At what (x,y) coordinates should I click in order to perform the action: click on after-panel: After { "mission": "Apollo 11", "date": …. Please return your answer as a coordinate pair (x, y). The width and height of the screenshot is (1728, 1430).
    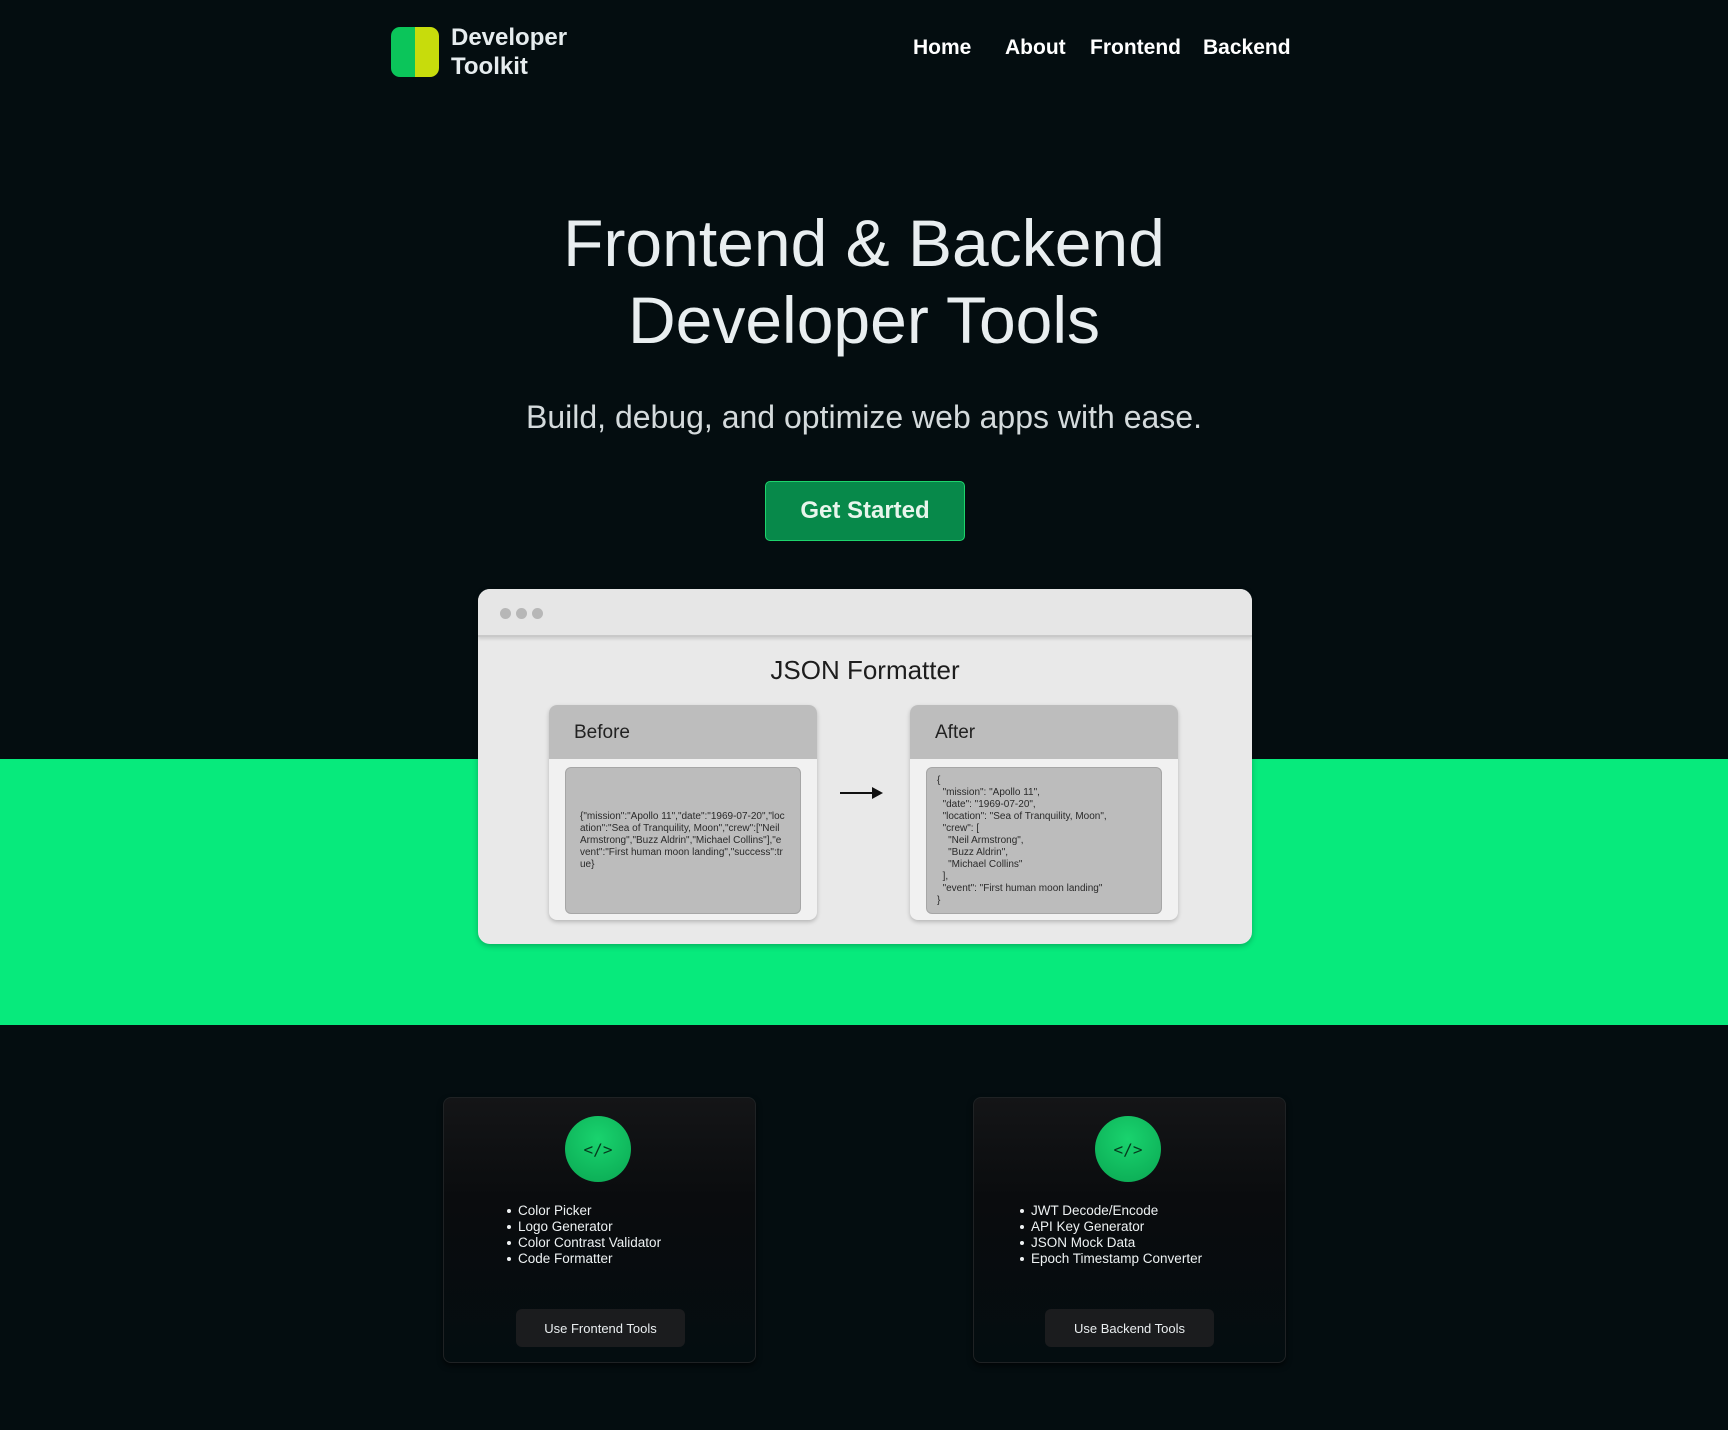
    Looking at the image, I should click on (1044, 812).